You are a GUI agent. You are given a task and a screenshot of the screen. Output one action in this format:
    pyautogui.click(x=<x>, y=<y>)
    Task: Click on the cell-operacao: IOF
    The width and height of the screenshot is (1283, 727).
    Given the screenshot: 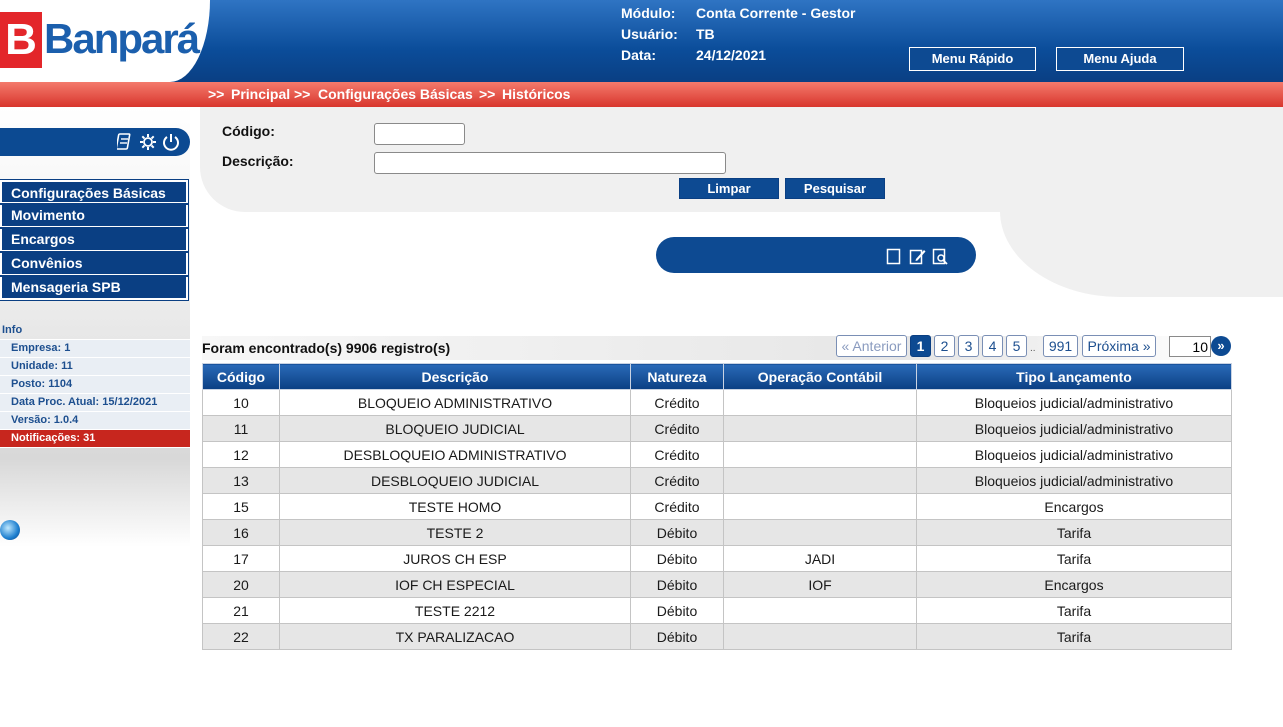 What is the action you would take?
    pyautogui.click(x=820, y=584)
    